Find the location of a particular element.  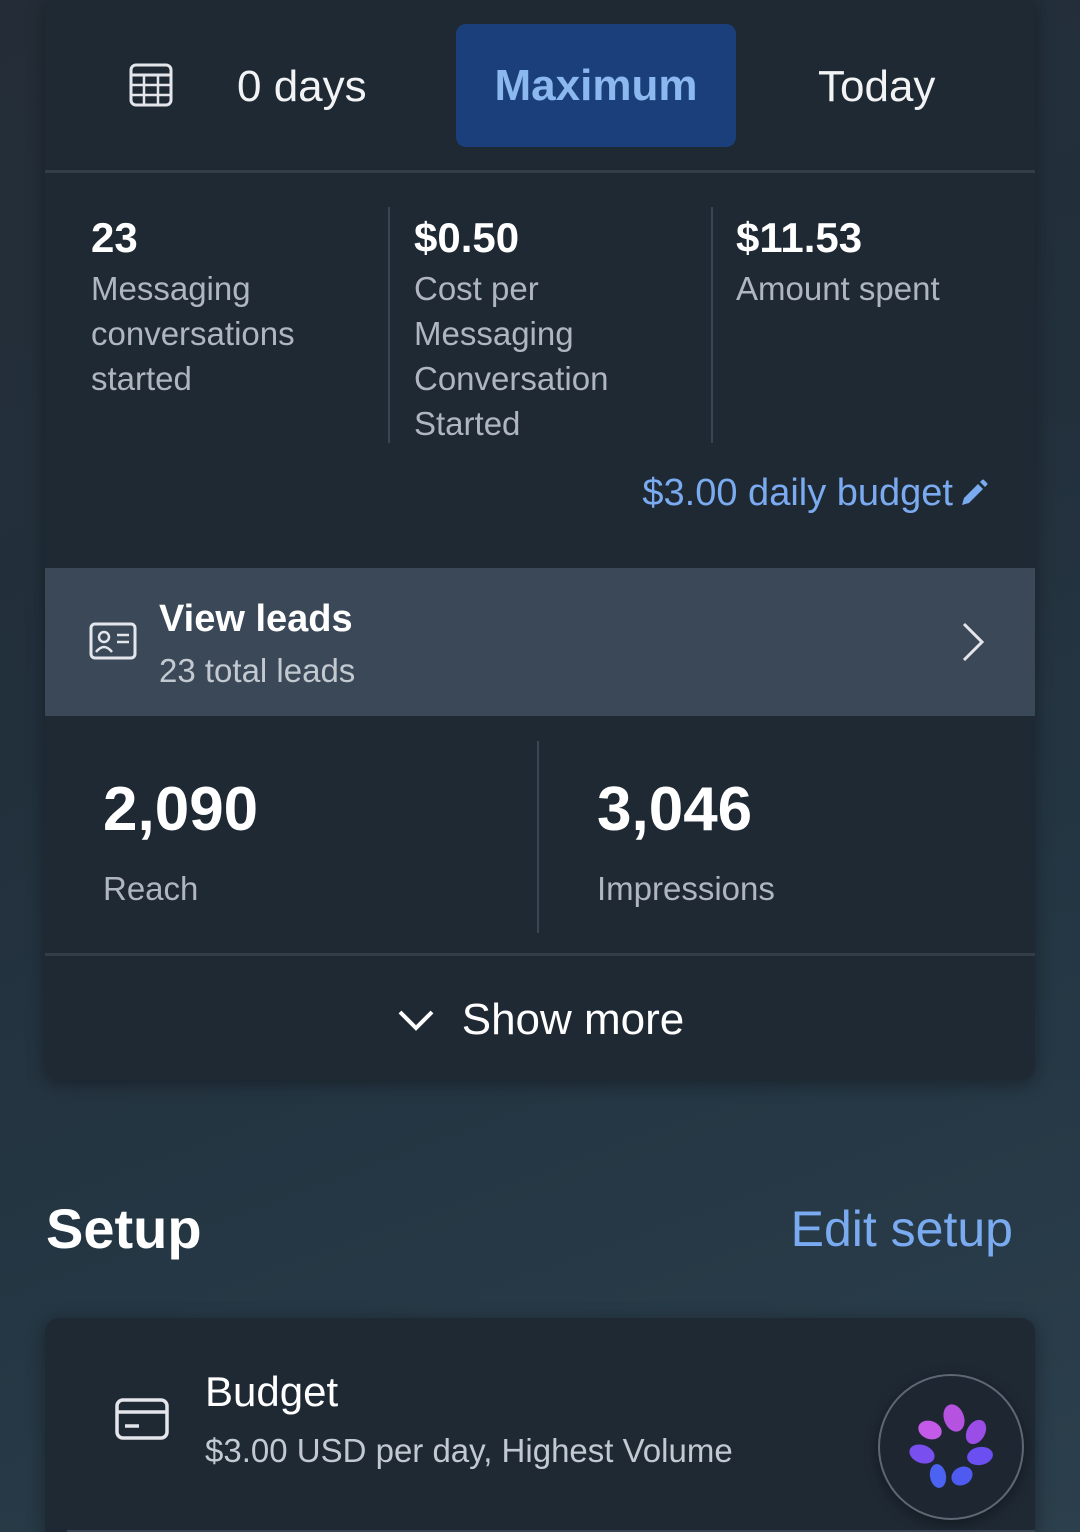

setup-heading: Setup is located at coordinates (124, 1228).